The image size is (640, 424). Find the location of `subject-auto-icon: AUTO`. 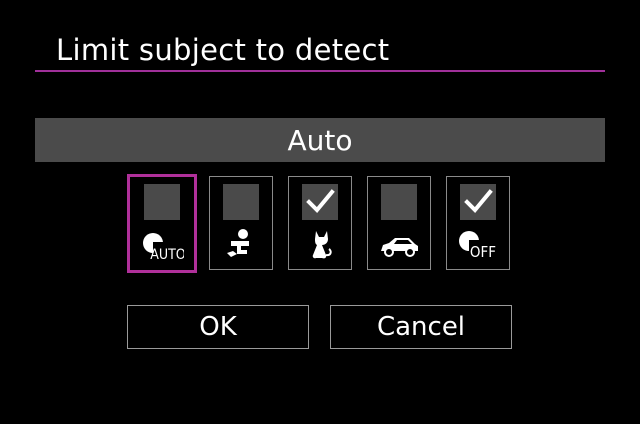

subject-auto-icon: AUTO is located at coordinates (163, 248).